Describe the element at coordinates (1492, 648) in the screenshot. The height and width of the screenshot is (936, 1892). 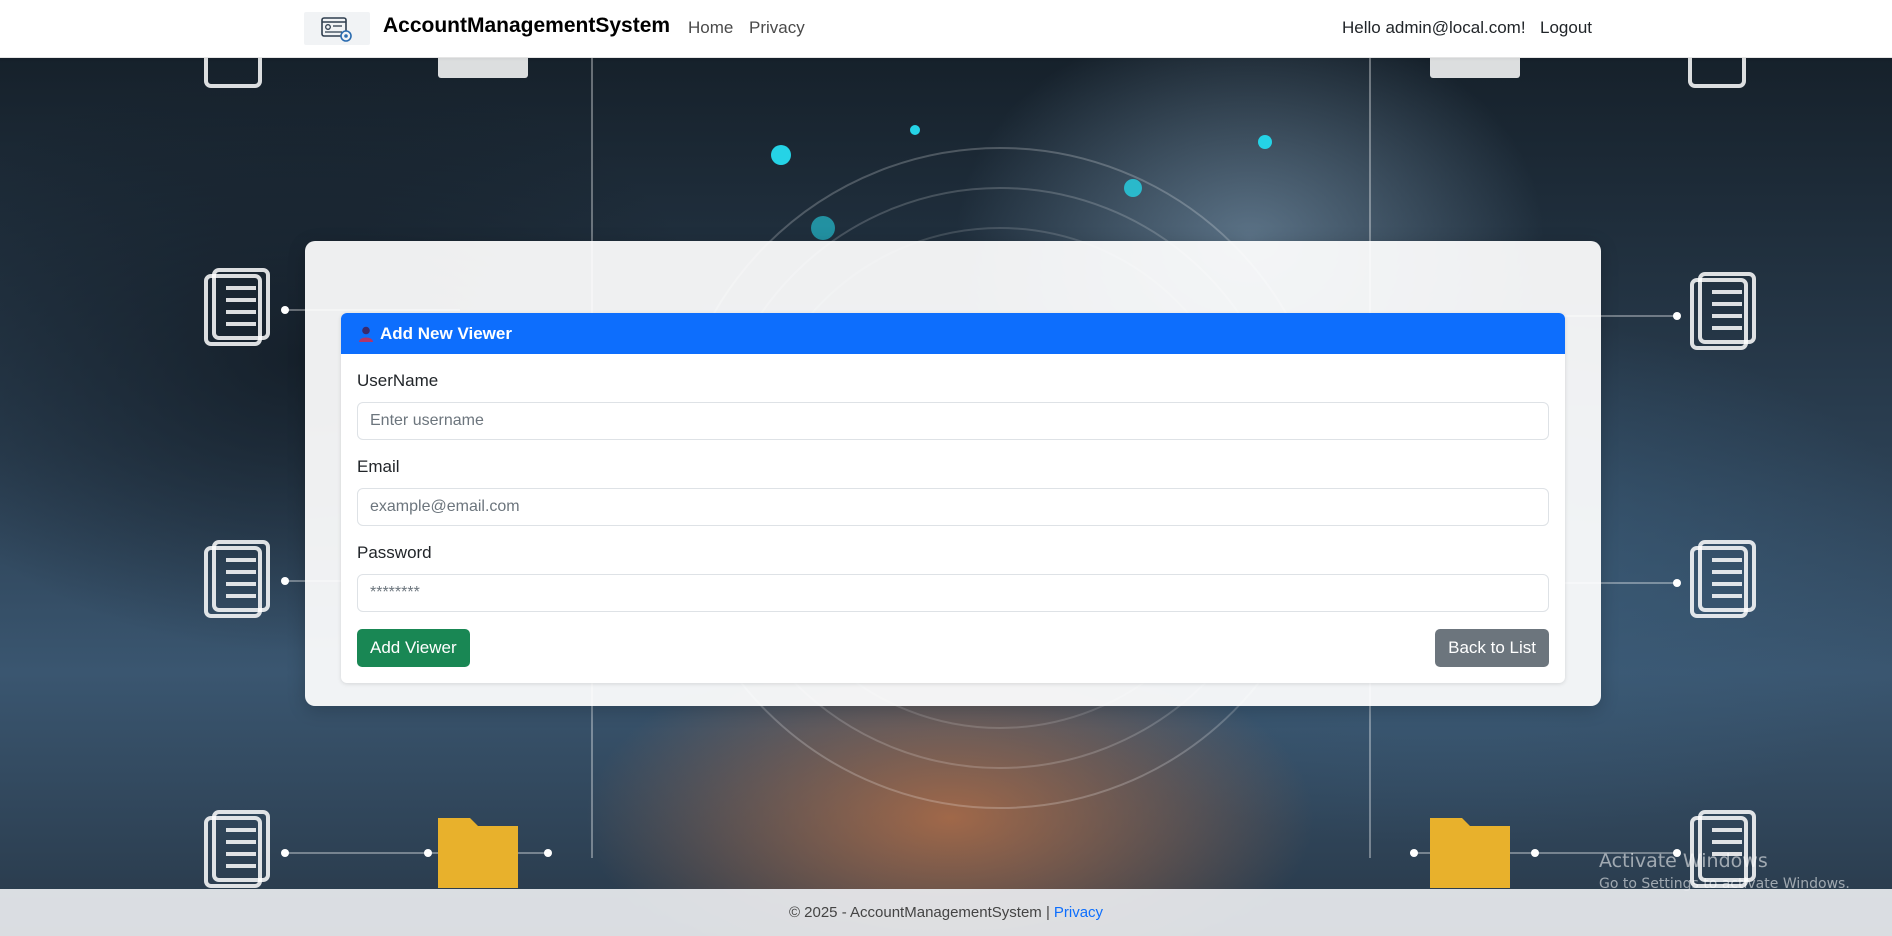
I see `back-to-list-button: Back to List` at that location.